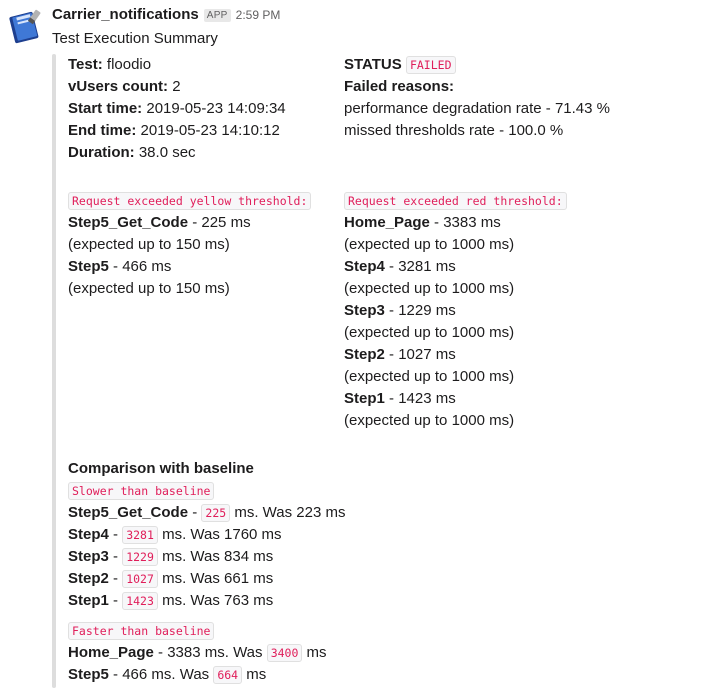 Image resolution: width=719 pixels, height=694 pixels. Describe the element at coordinates (400, 354) in the screenshot. I see `red-item: Step2 - 1027 ms` at that location.